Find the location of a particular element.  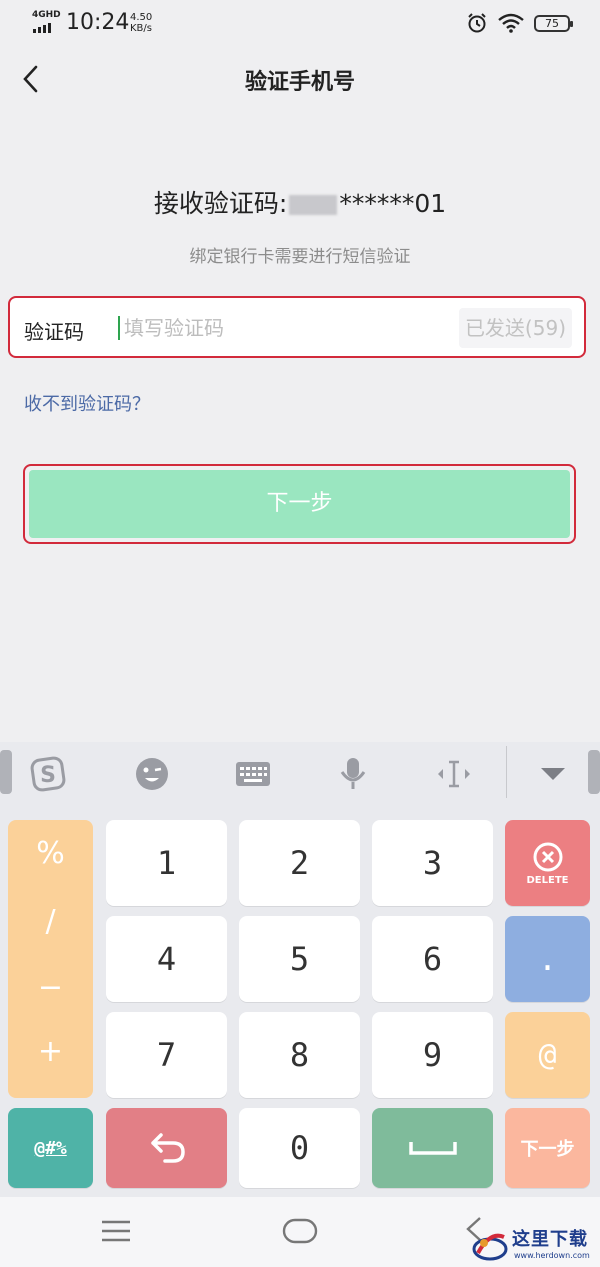

emoji-icon is located at coordinates (152, 774).